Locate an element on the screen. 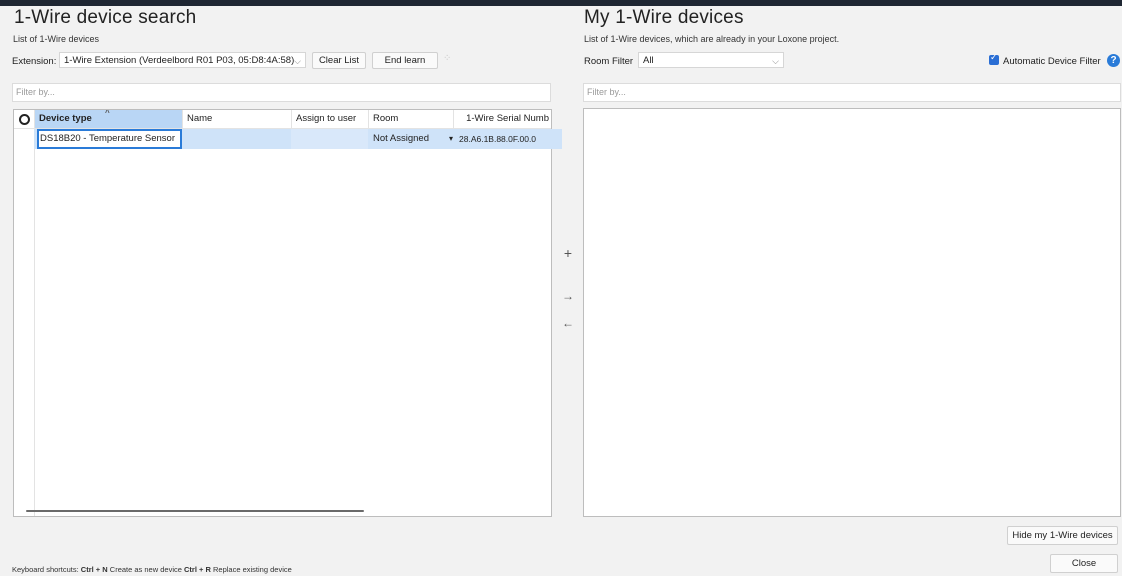 The height and width of the screenshot is (576, 1122). column-header-assign-to-user: Assign to user is located at coordinates (330, 119).